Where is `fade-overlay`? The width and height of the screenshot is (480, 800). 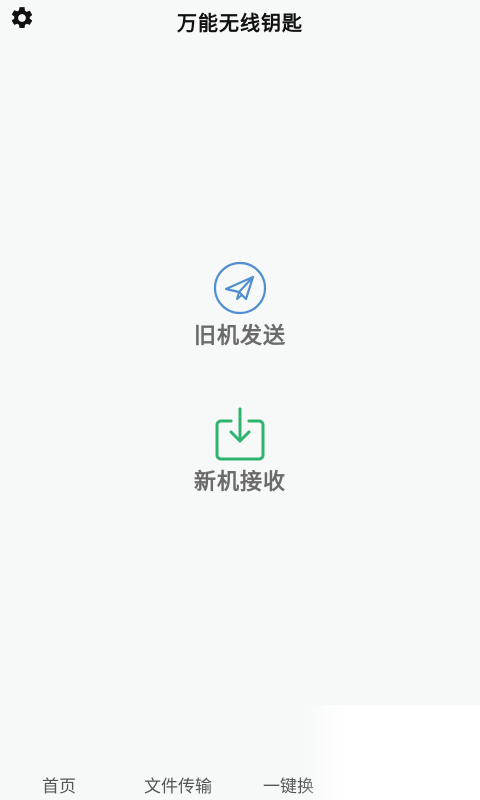 fade-overlay is located at coordinates (390, 752).